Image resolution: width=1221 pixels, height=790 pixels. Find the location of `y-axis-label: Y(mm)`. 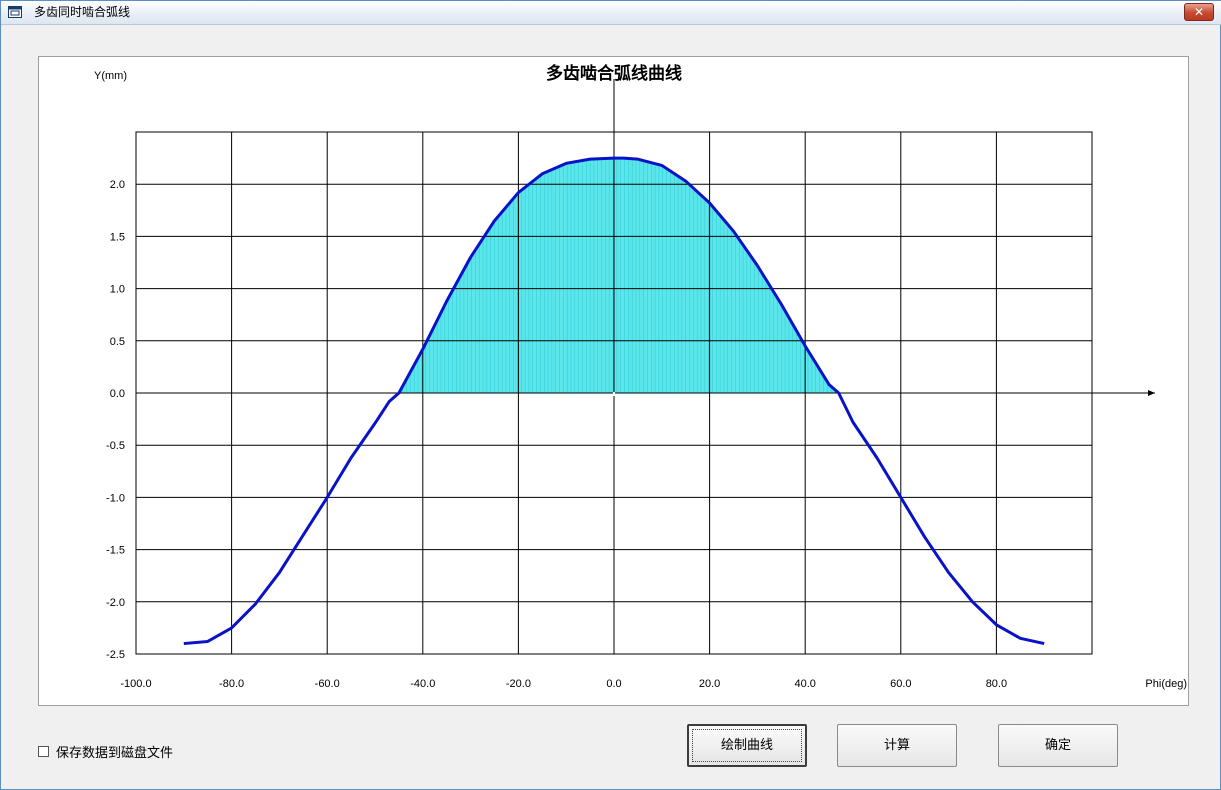

y-axis-label: Y(mm) is located at coordinates (110, 76).